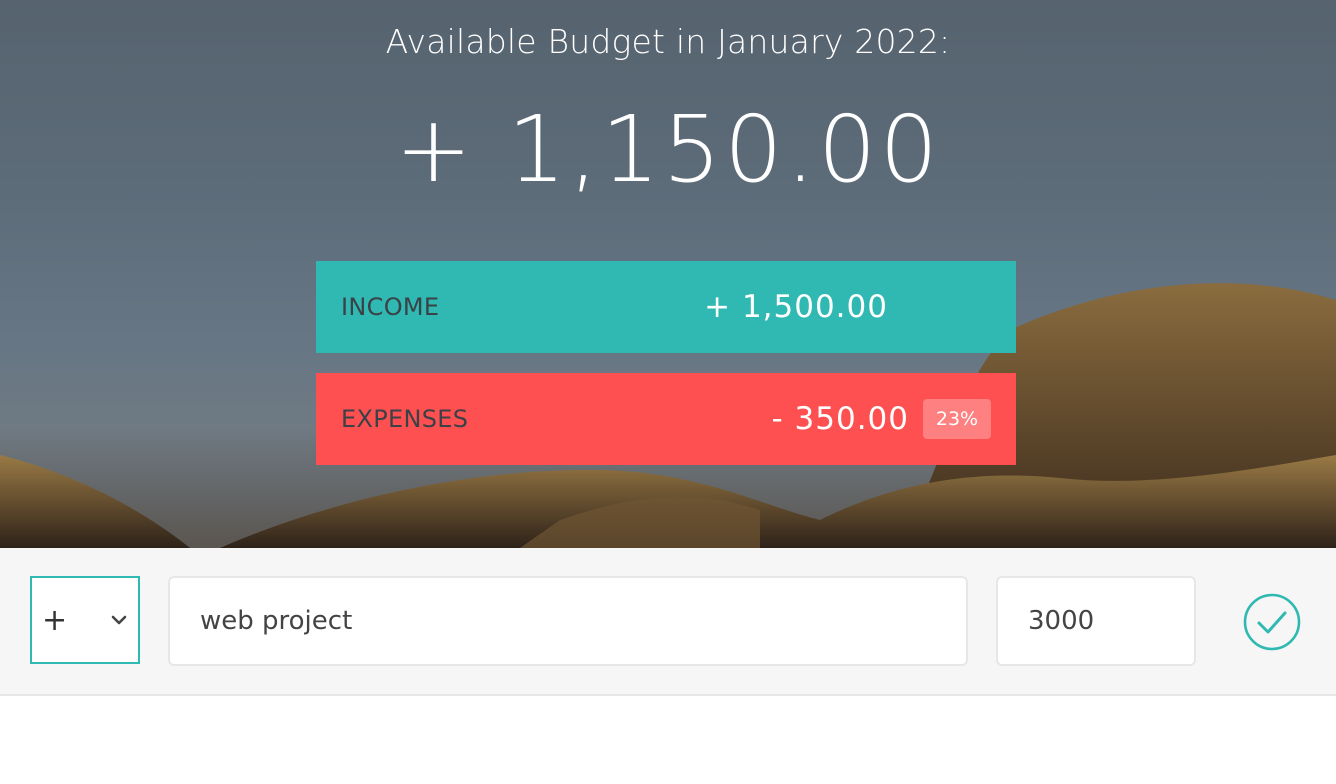  What do you see at coordinates (85, 620) in the screenshot?
I see `type-select: +` at bounding box center [85, 620].